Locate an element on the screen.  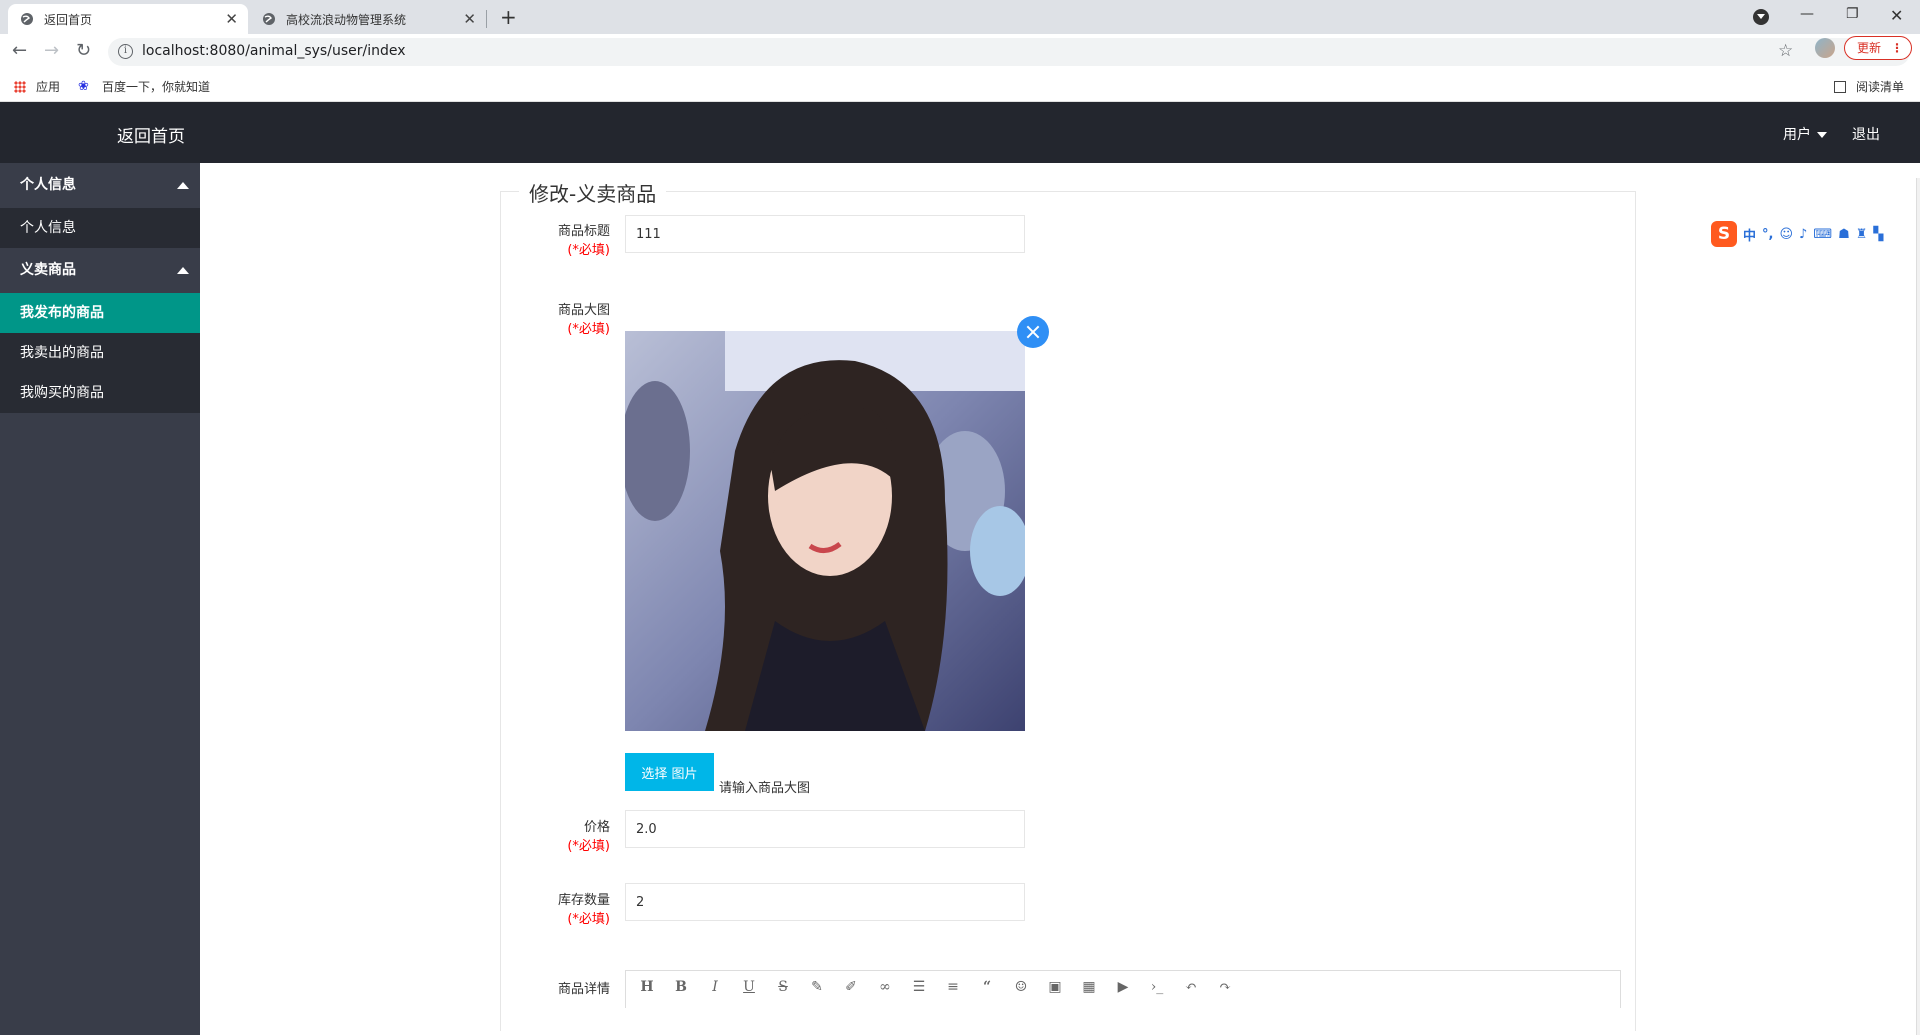
bookmark-apps: 应用 is located at coordinates (37, 86).